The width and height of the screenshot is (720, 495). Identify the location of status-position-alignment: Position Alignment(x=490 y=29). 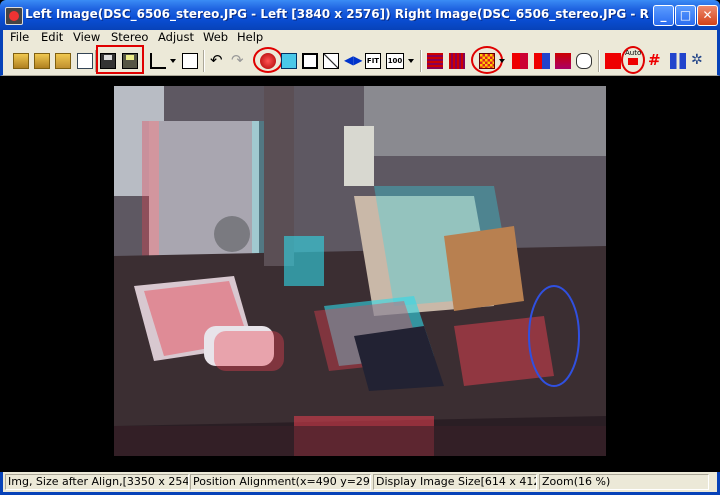
(280, 482).